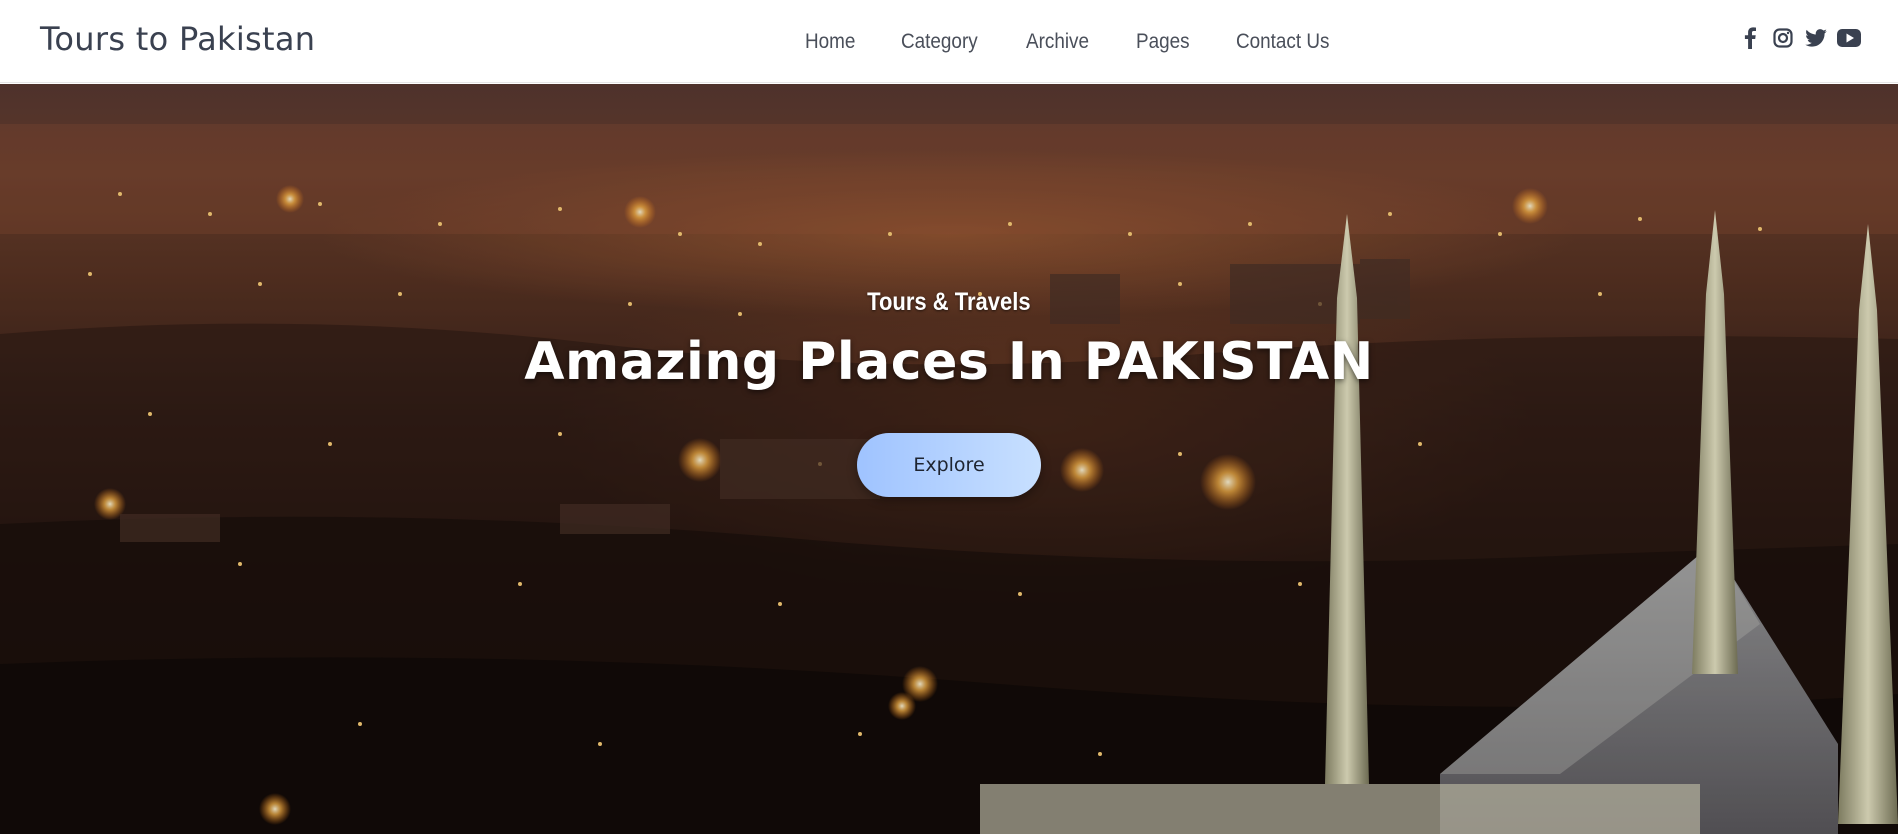  What do you see at coordinates (1849, 38) in the screenshot?
I see `youtube-icon` at bounding box center [1849, 38].